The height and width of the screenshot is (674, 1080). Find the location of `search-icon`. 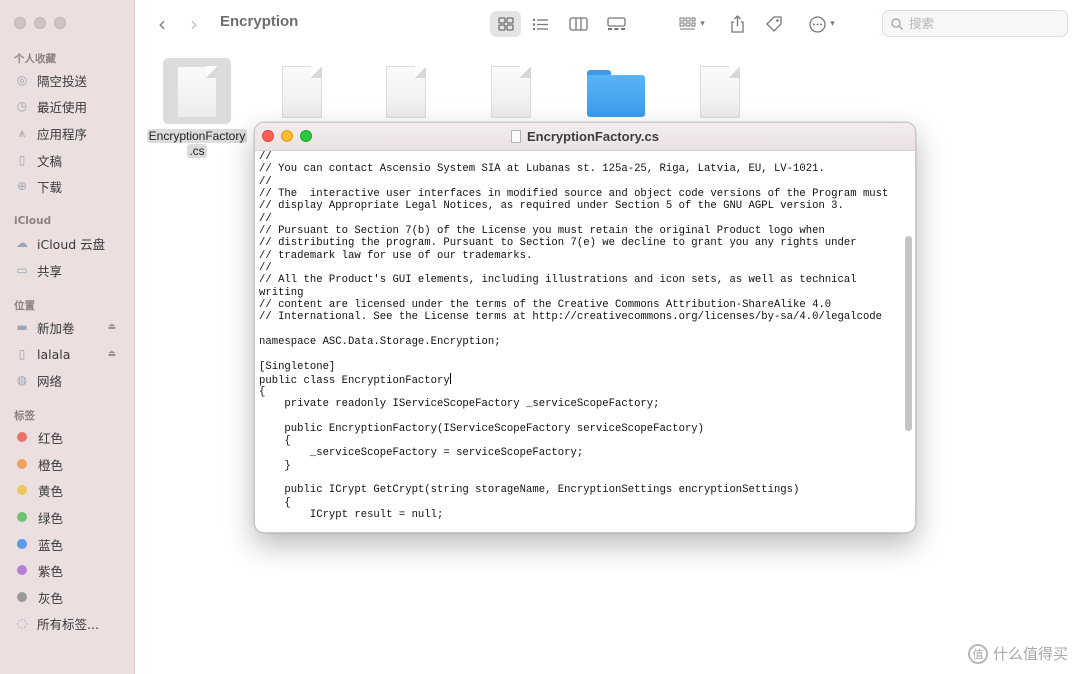

search-icon is located at coordinates (897, 23).